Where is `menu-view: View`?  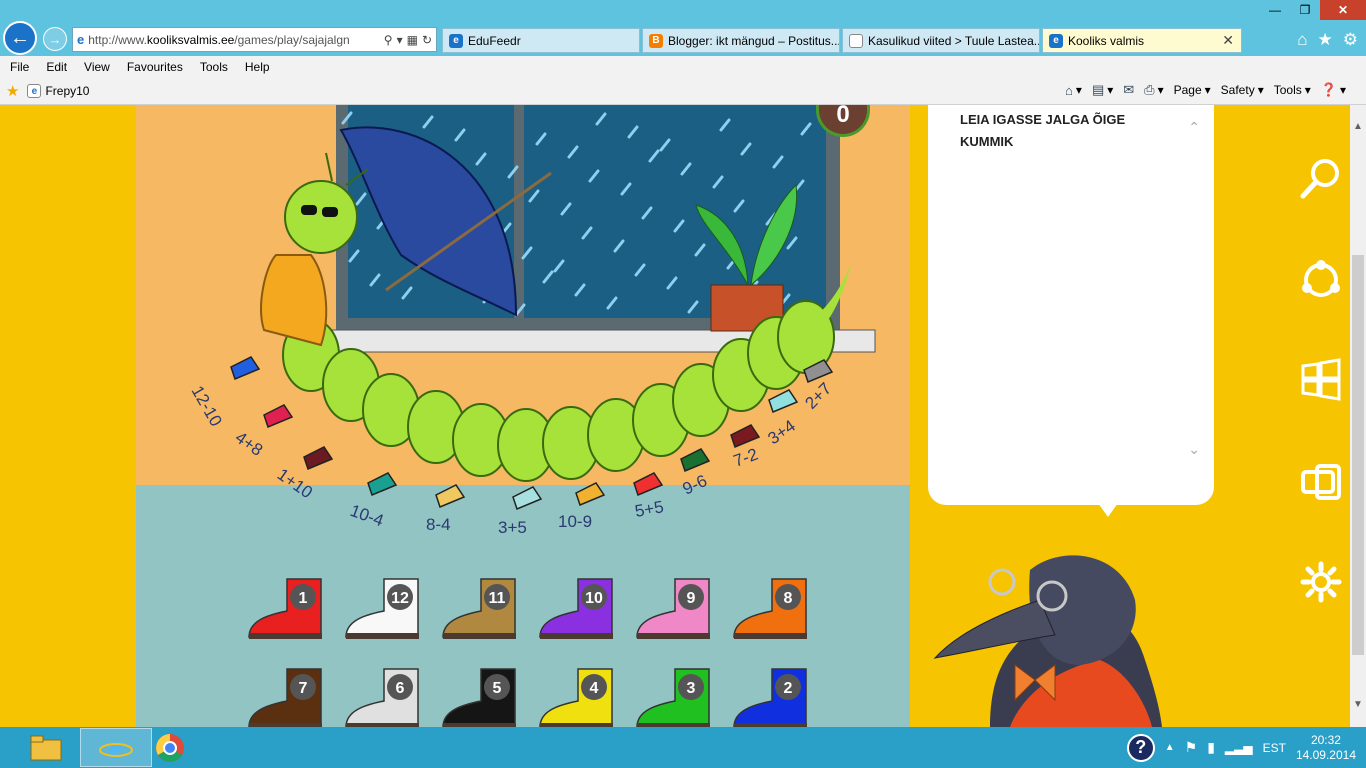 menu-view: View is located at coordinates (97, 67).